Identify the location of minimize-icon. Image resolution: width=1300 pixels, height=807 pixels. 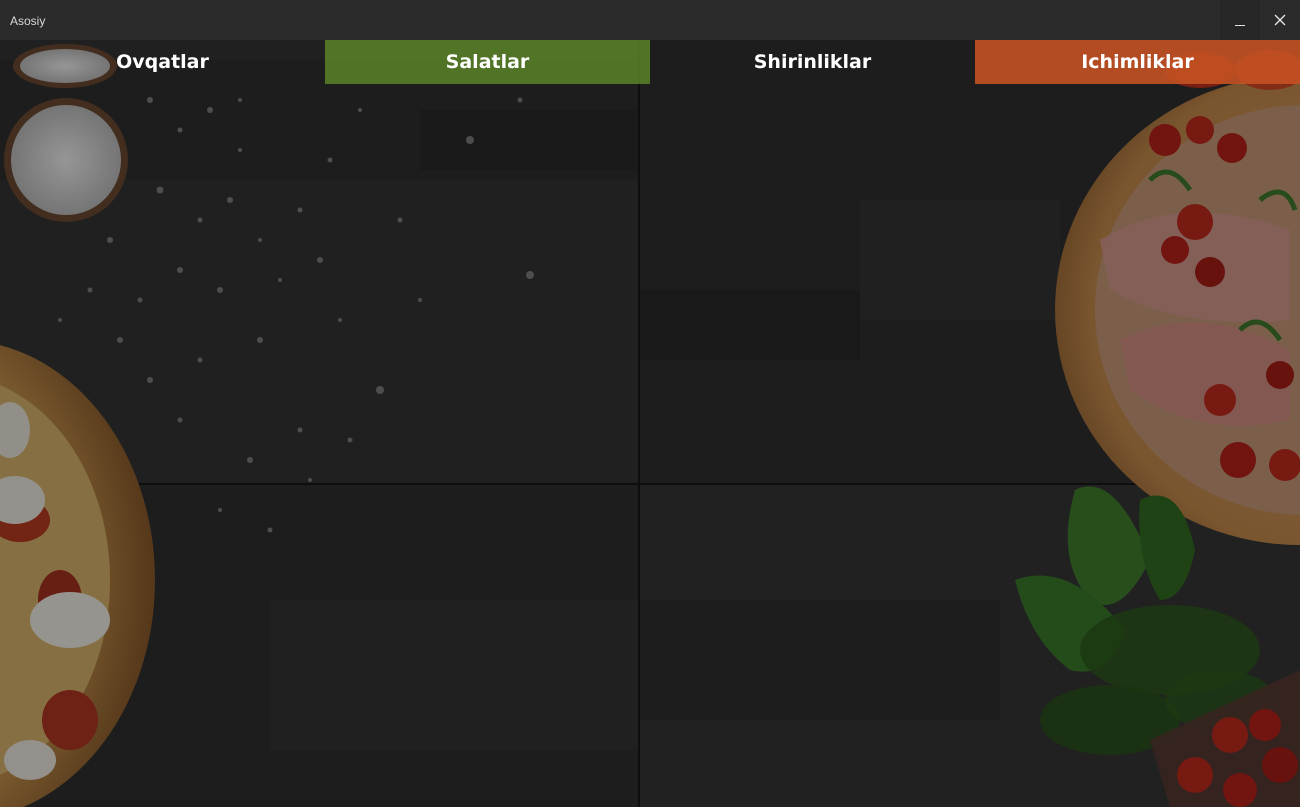
(1240, 25).